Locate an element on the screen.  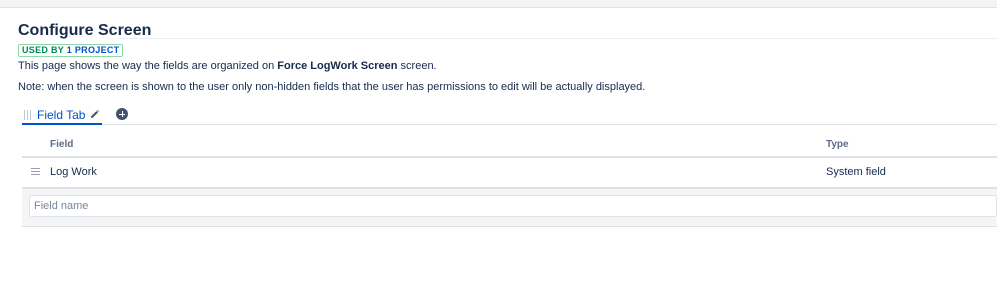
add-tab-icon is located at coordinates (122, 114).